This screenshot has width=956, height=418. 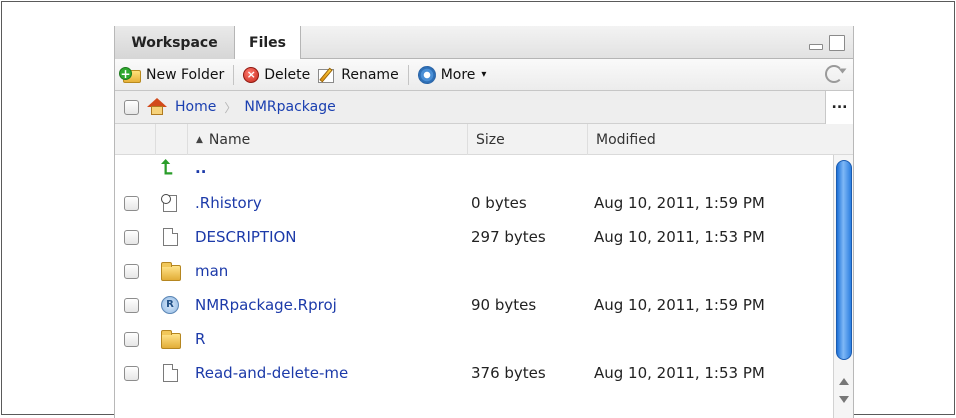 I want to click on scrollbar-thumb, so click(x=844, y=260).